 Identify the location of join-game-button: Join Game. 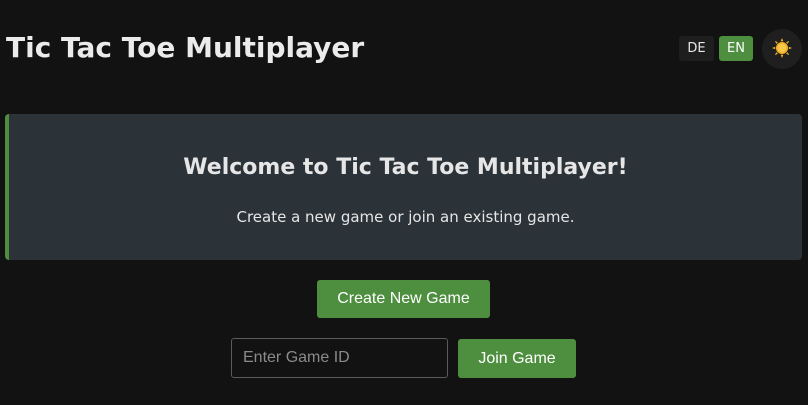
(517, 358).